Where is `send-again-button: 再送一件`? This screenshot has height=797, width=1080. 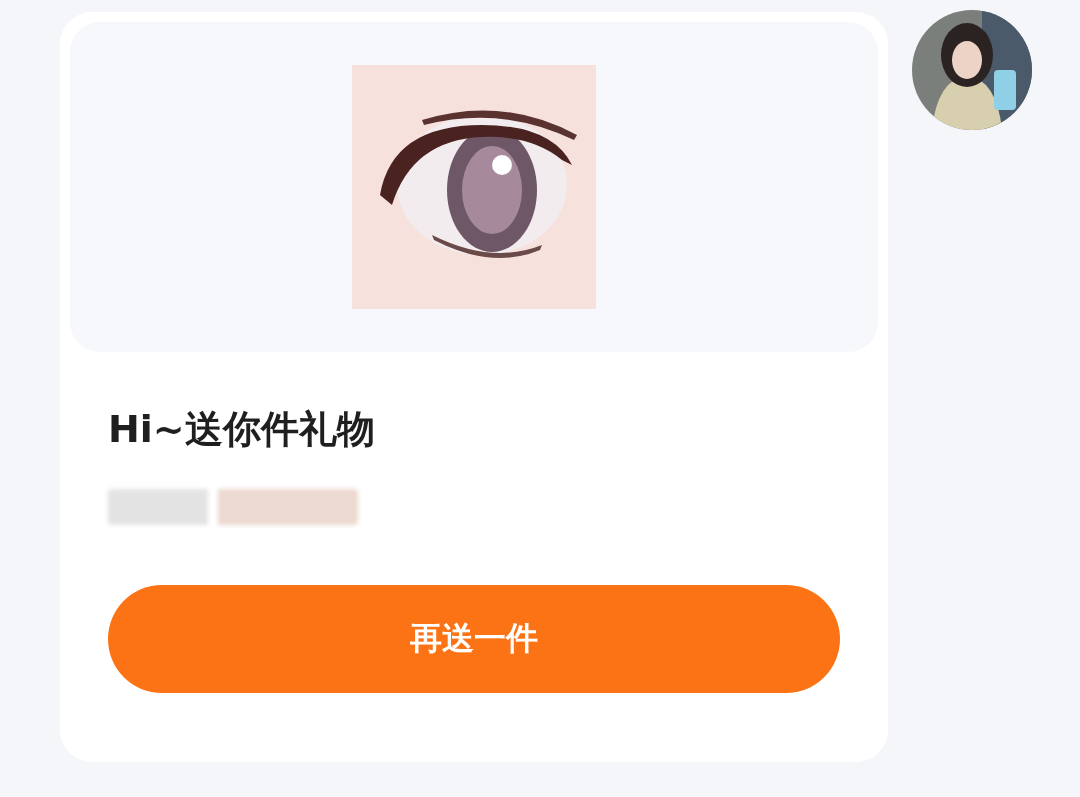 send-again-button: 再送一件 is located at coordinates (474, 639).